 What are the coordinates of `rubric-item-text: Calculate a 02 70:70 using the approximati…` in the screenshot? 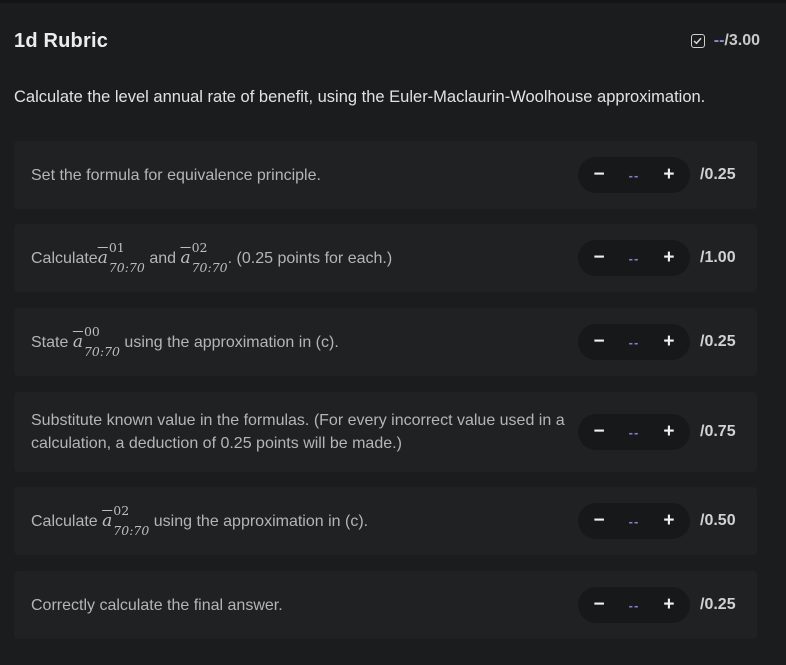 It's located at (301, 520).